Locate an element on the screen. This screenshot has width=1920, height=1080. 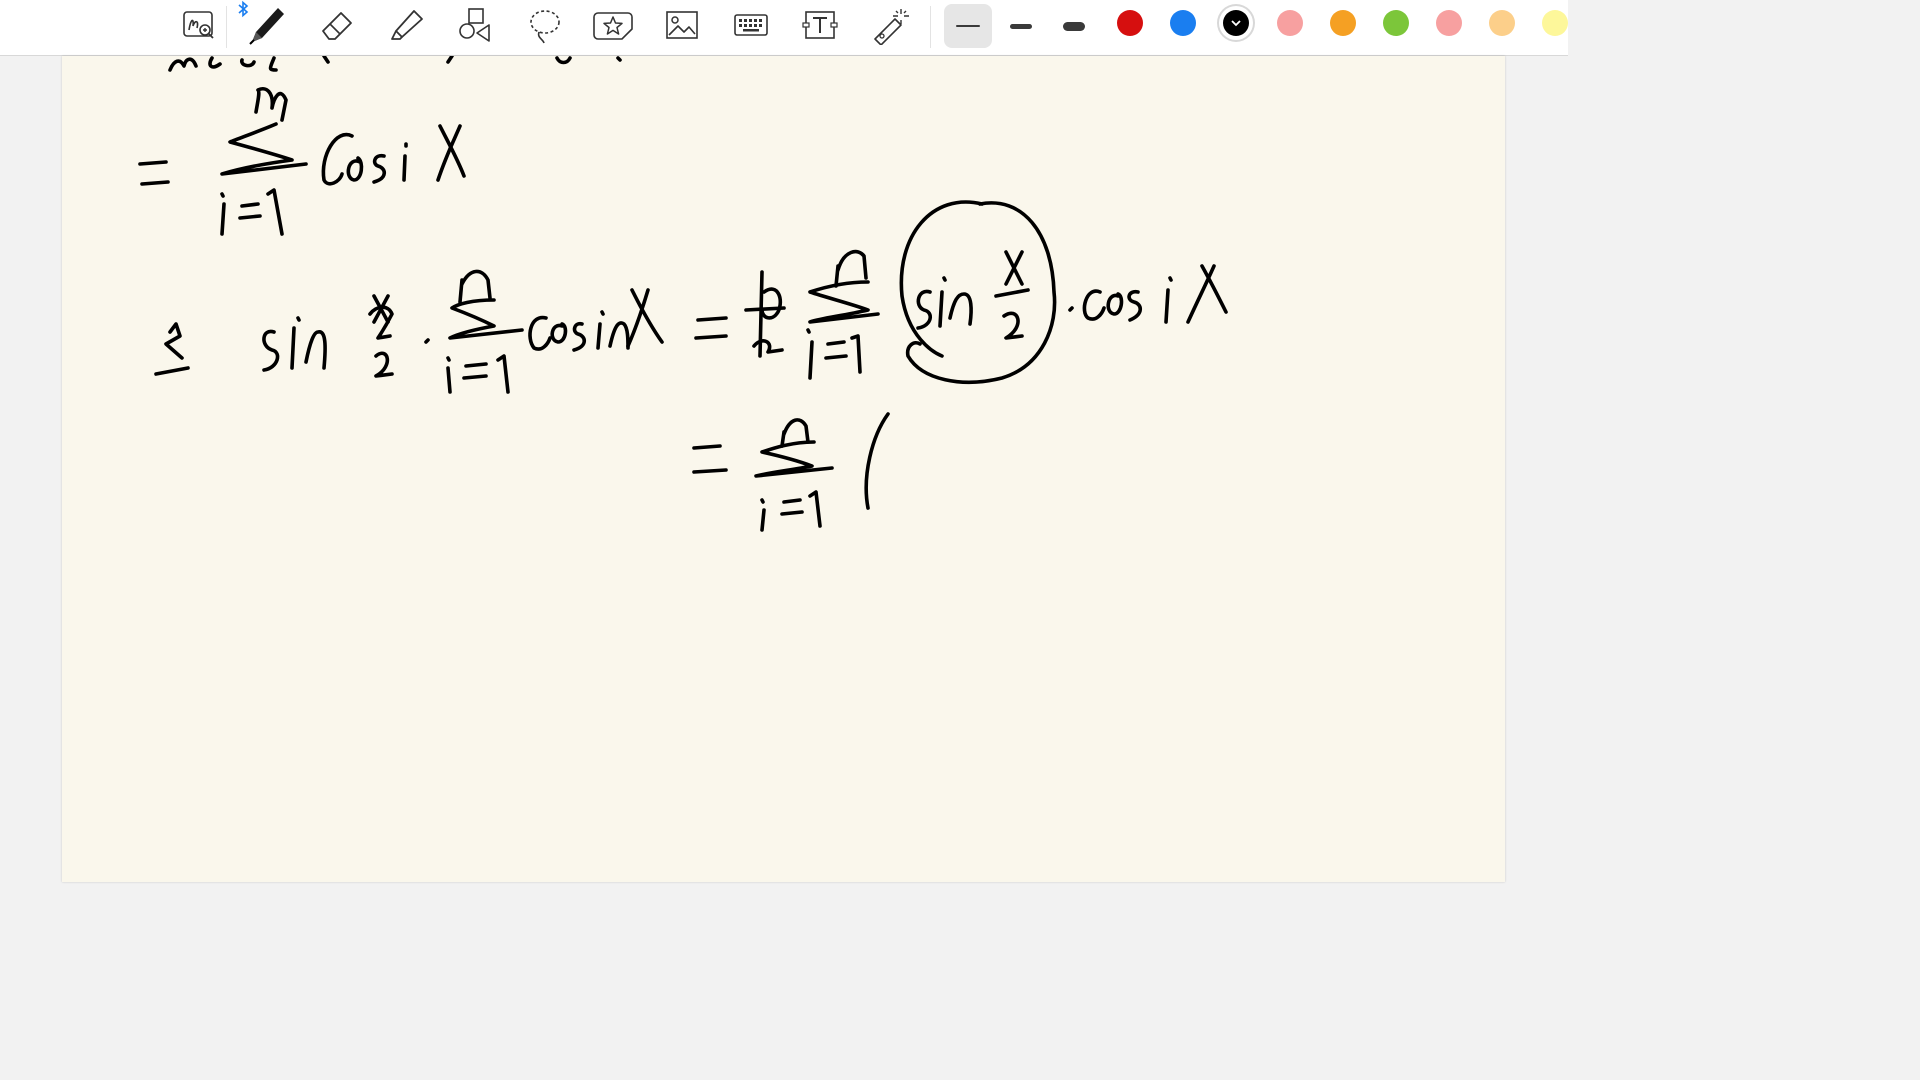
sticker-tool is located at coordinates (613, 25).